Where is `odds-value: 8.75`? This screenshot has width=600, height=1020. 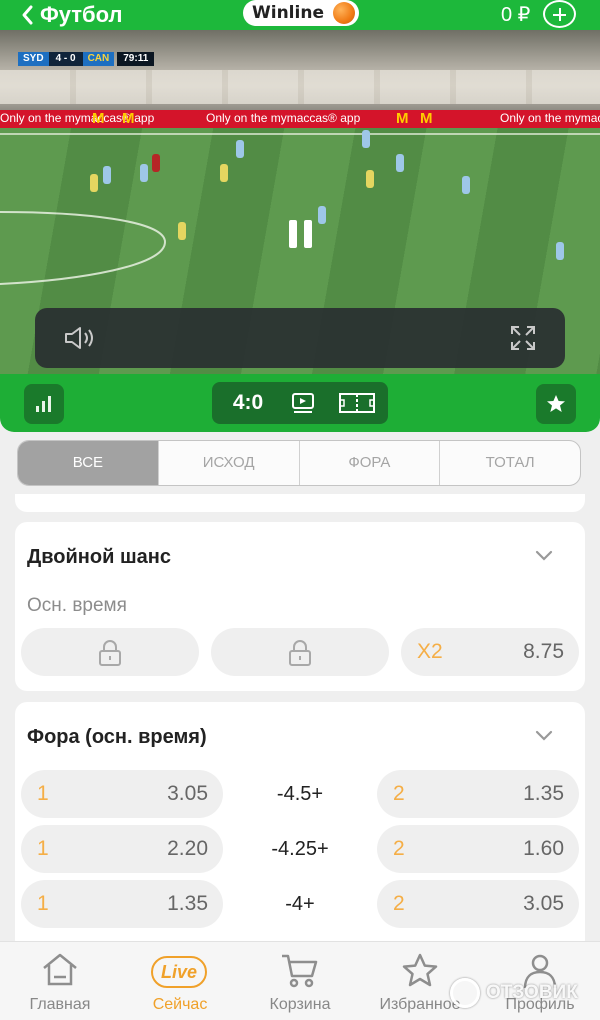
odds-value: 8.75 is located at coordinates (543, 651).